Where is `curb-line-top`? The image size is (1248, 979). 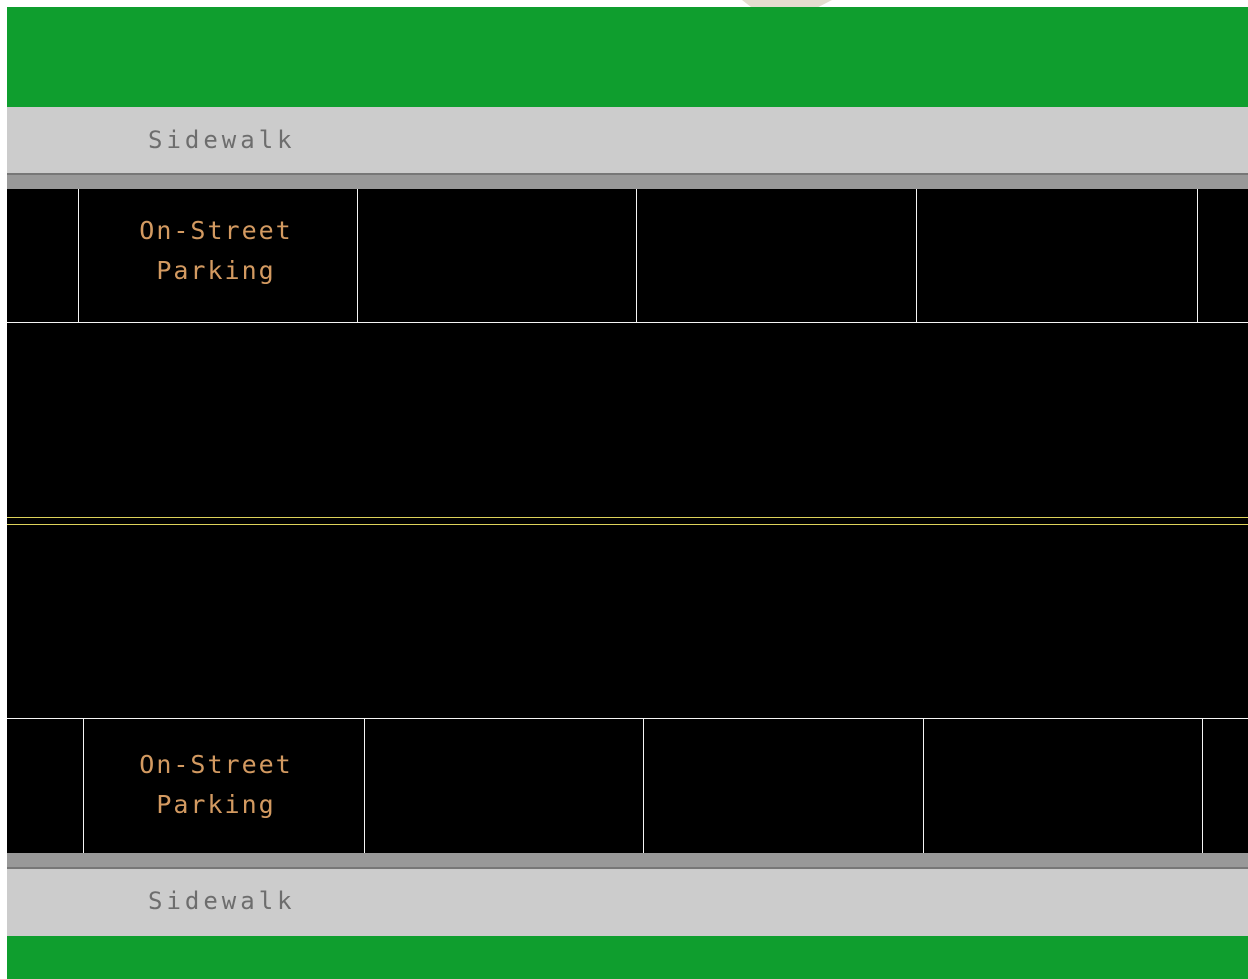
curb-line-top is located at coordinates (627, 174).